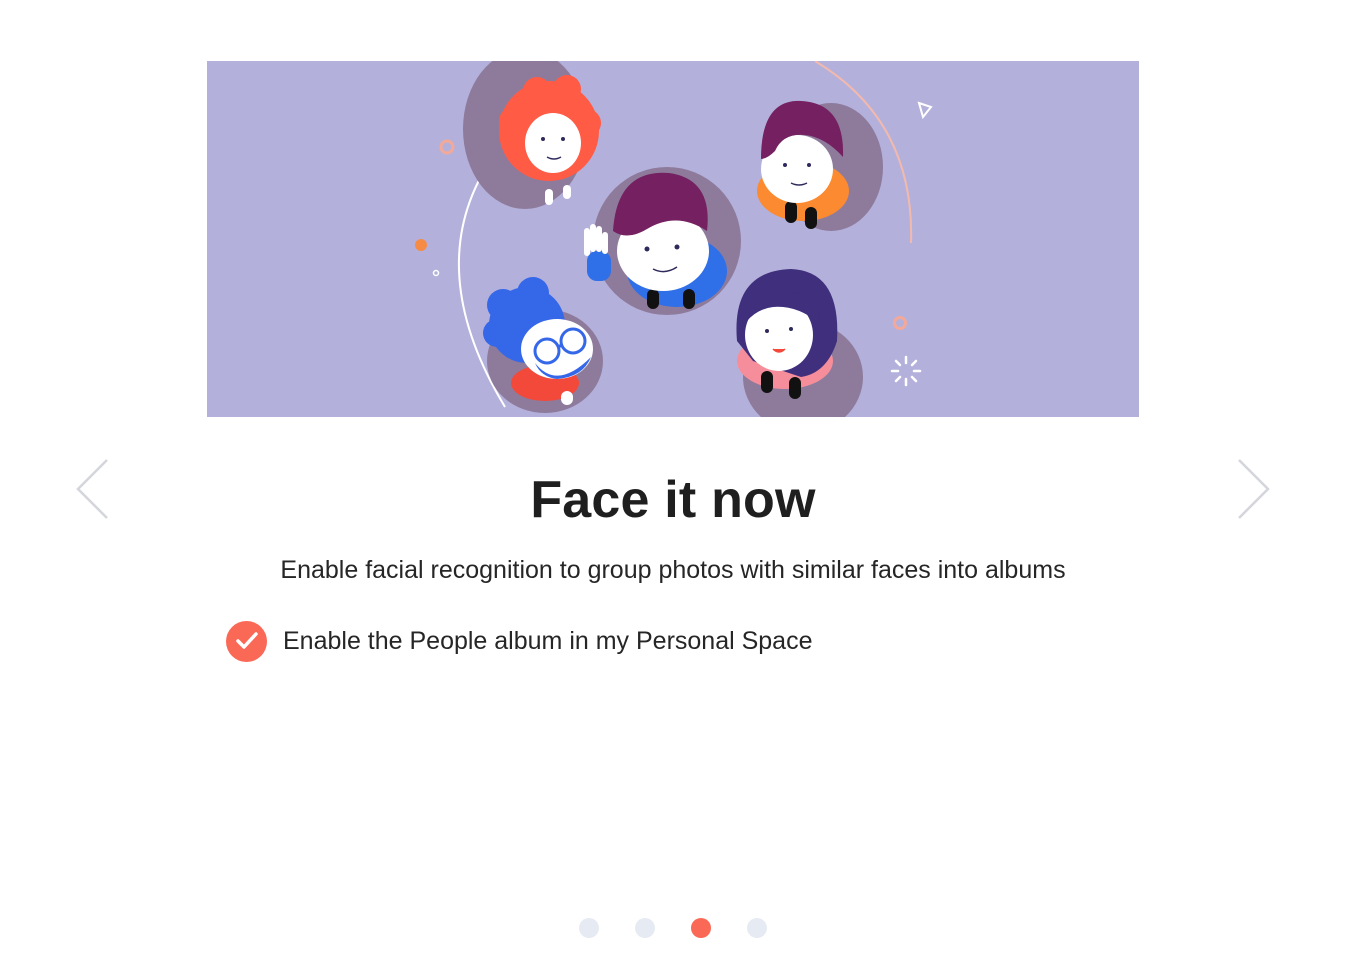  I want to click on slide-title: Face it now, so click(673, 500).